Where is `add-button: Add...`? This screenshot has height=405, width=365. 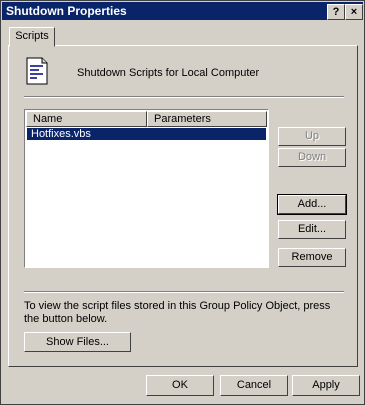 add-button: Add... is located at coordinates (312, 204).